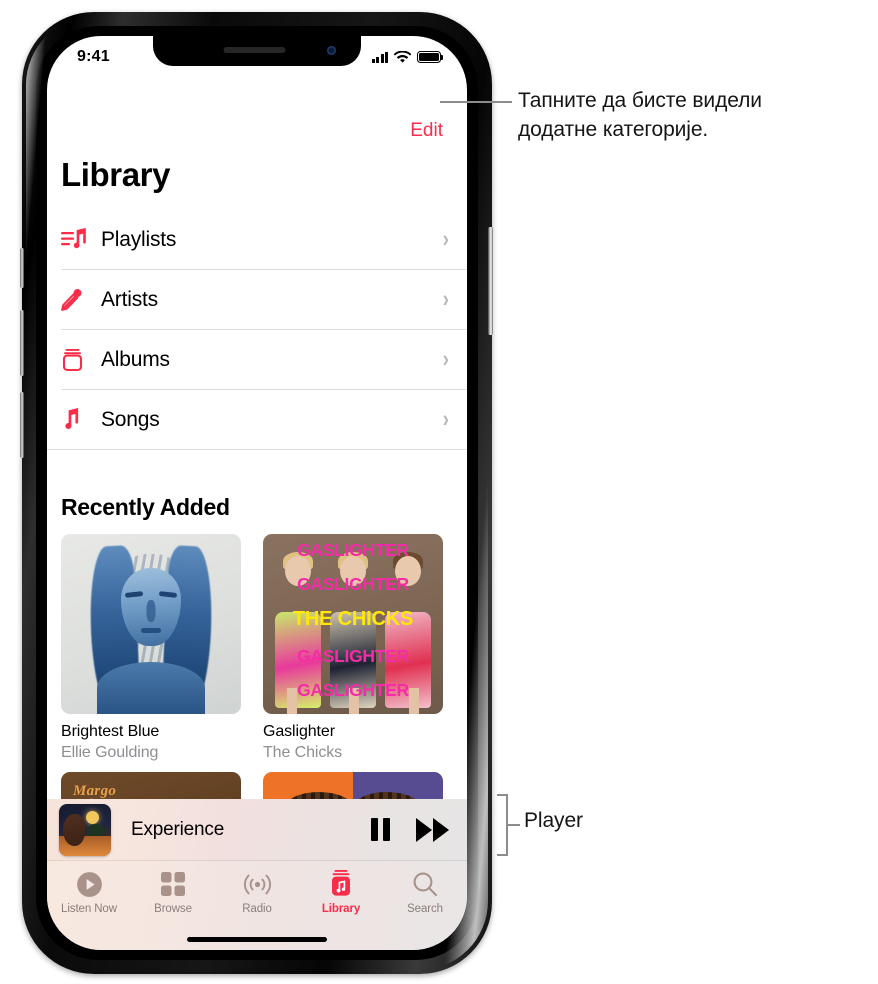  Describe the element at coordinates (178, 829) in the screenshot. I see `now-playing-title: Experience` at that location.